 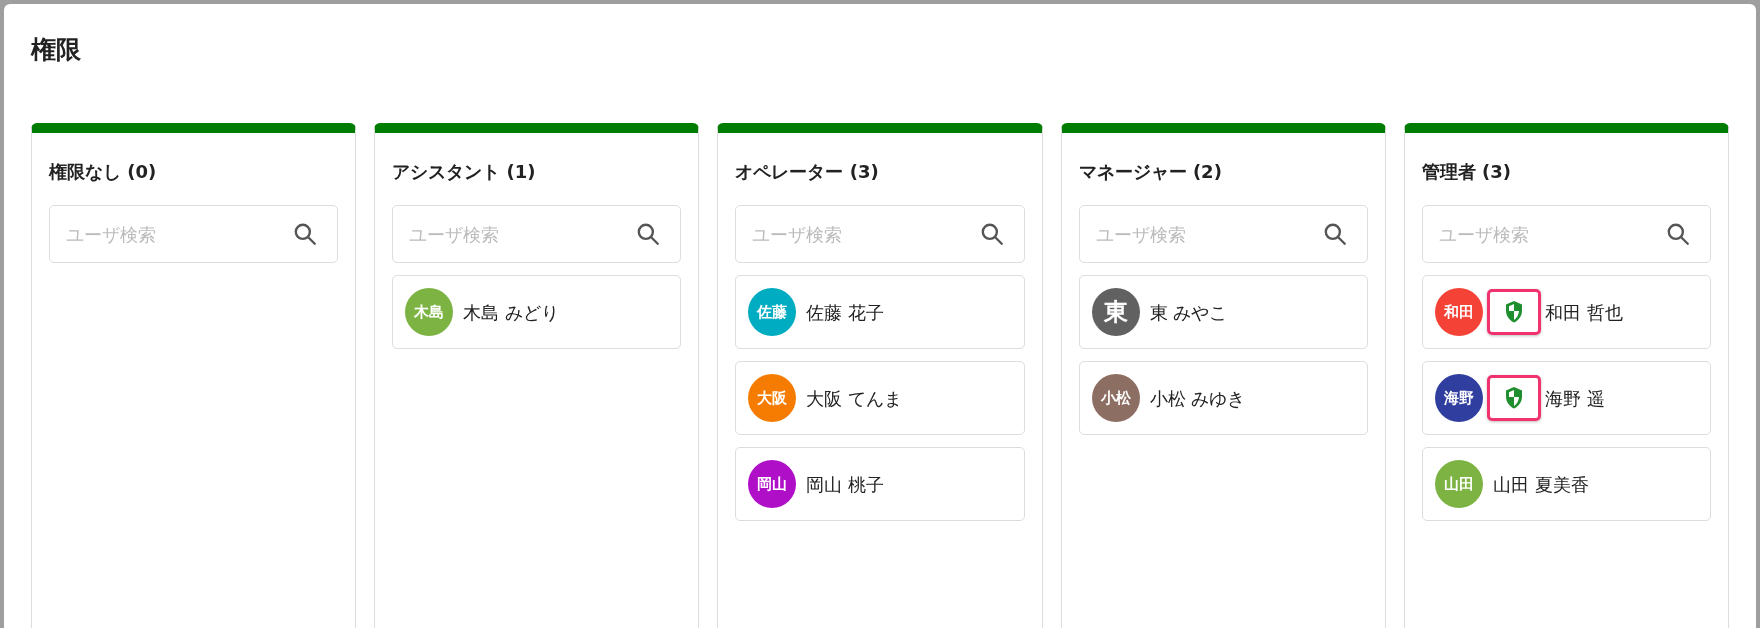 I want to click on user-name: 小松 みゆき, so click(x=1197, y=398).